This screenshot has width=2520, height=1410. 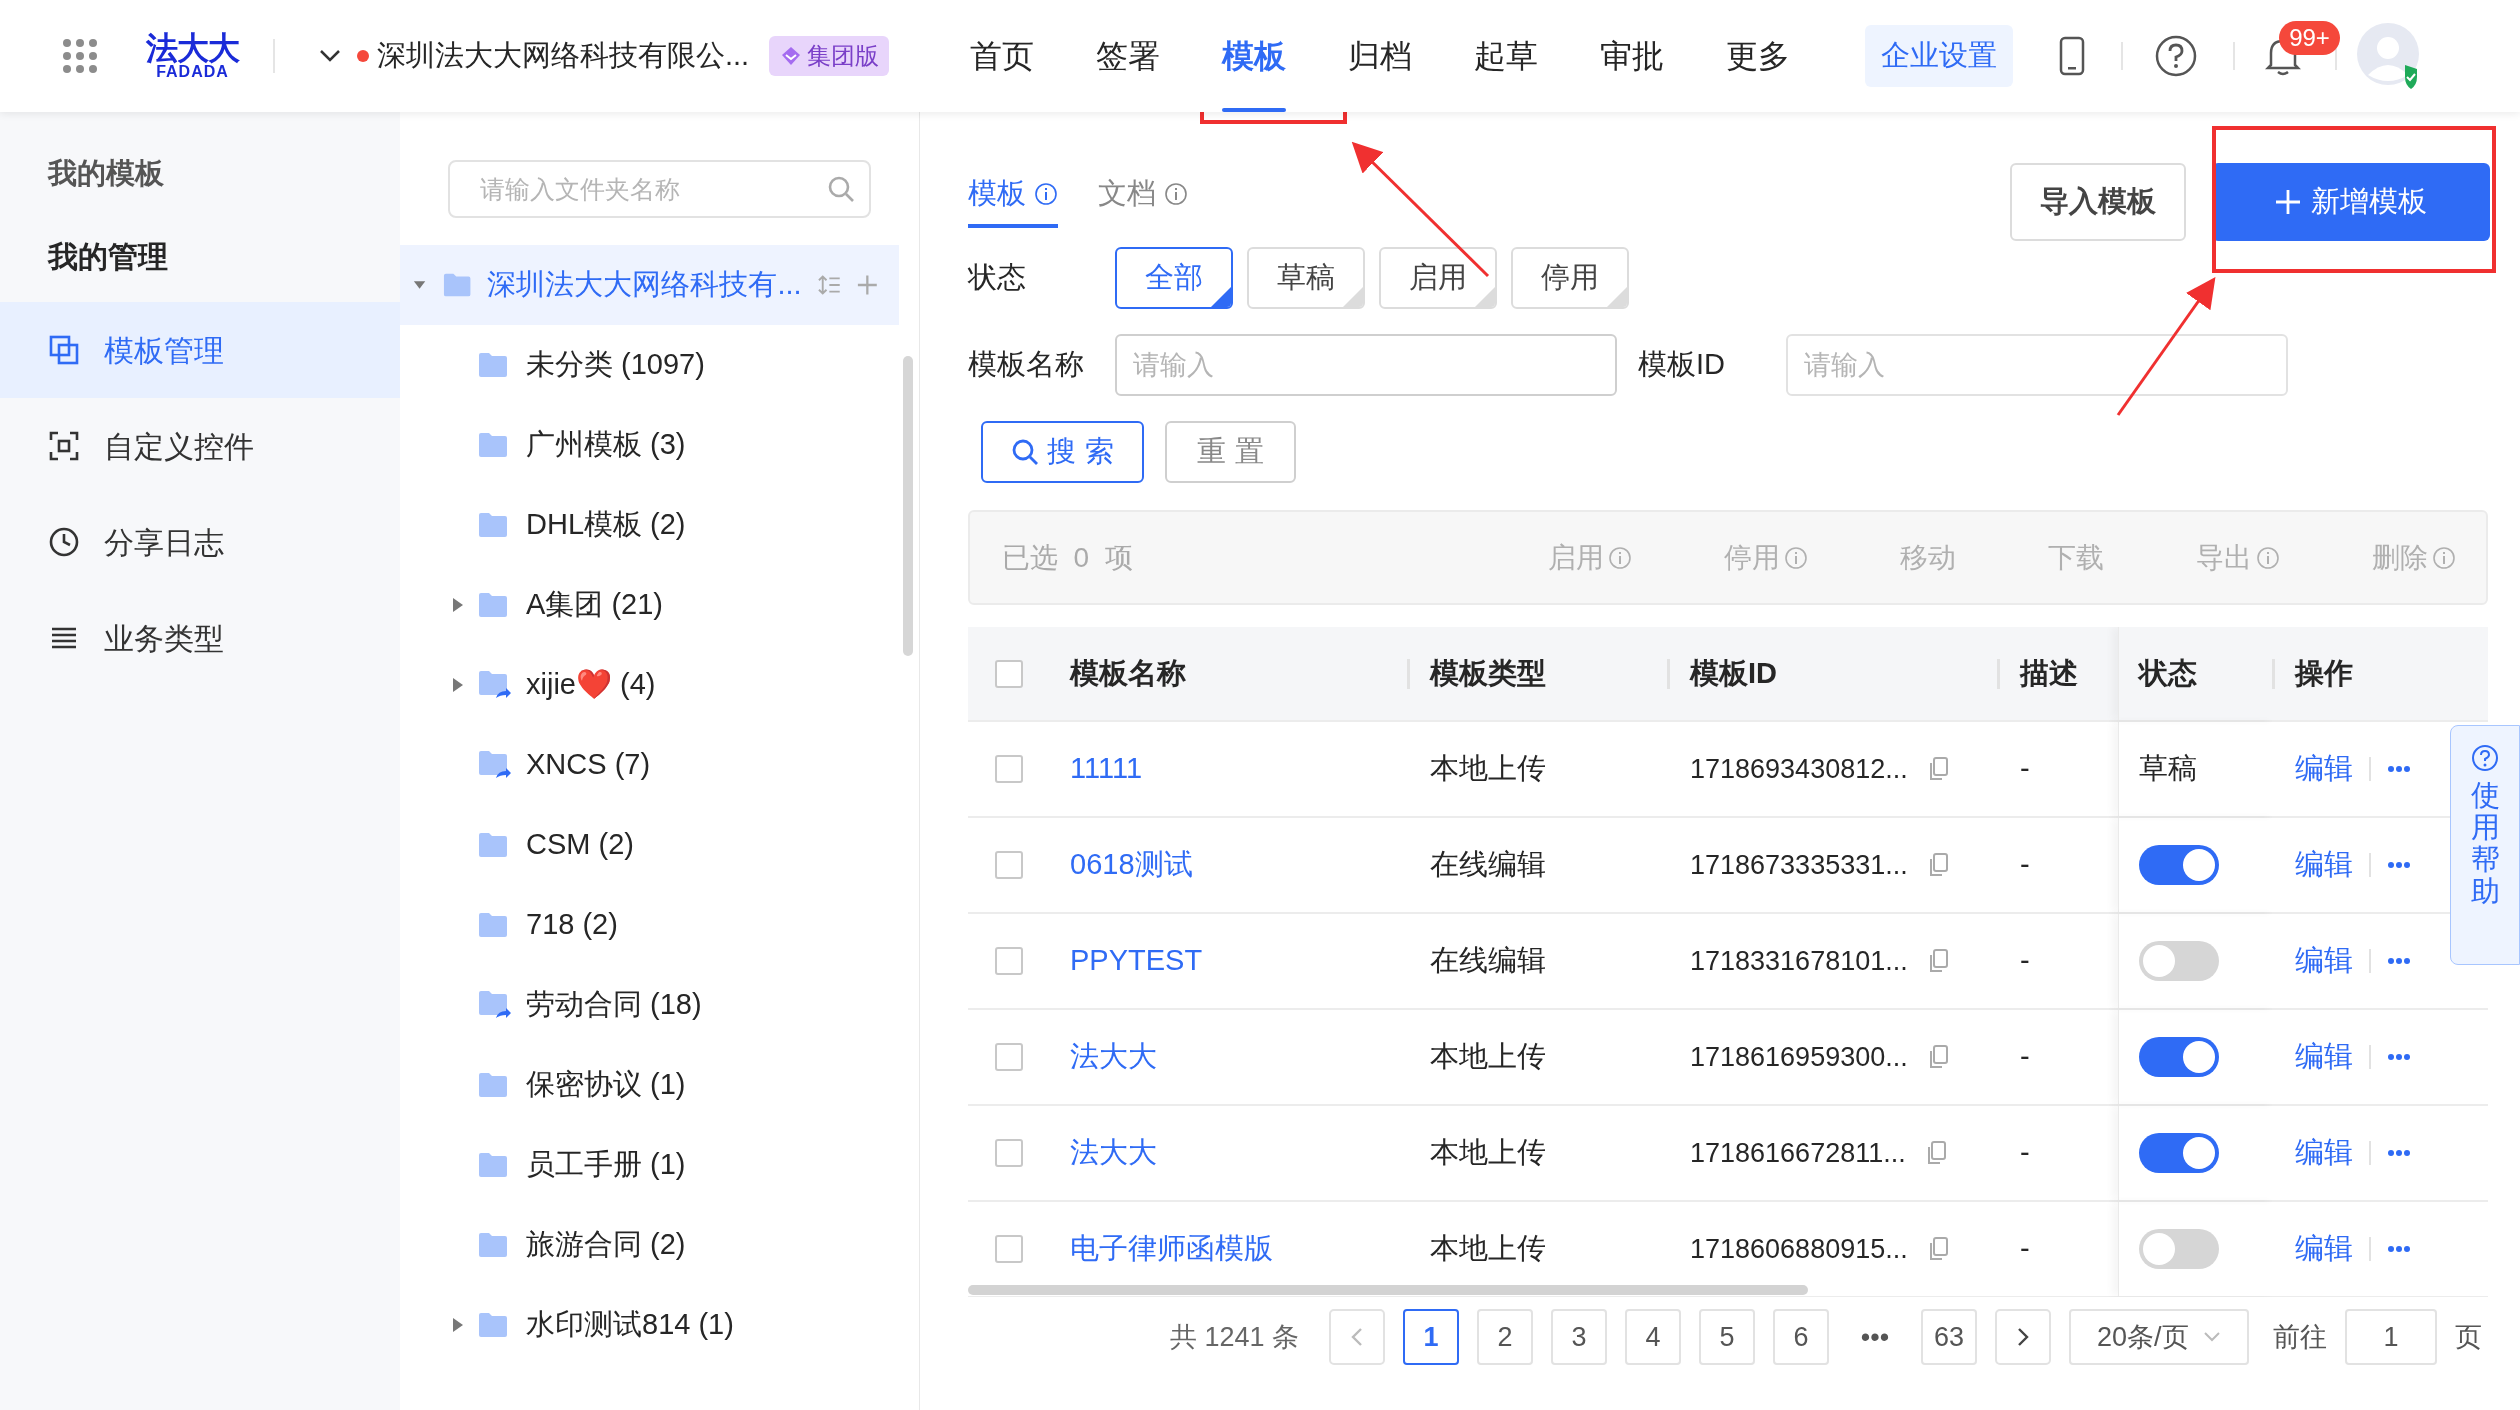 I want to click on folder-tree-item: XNCS (7), so click(x=649, y=765).